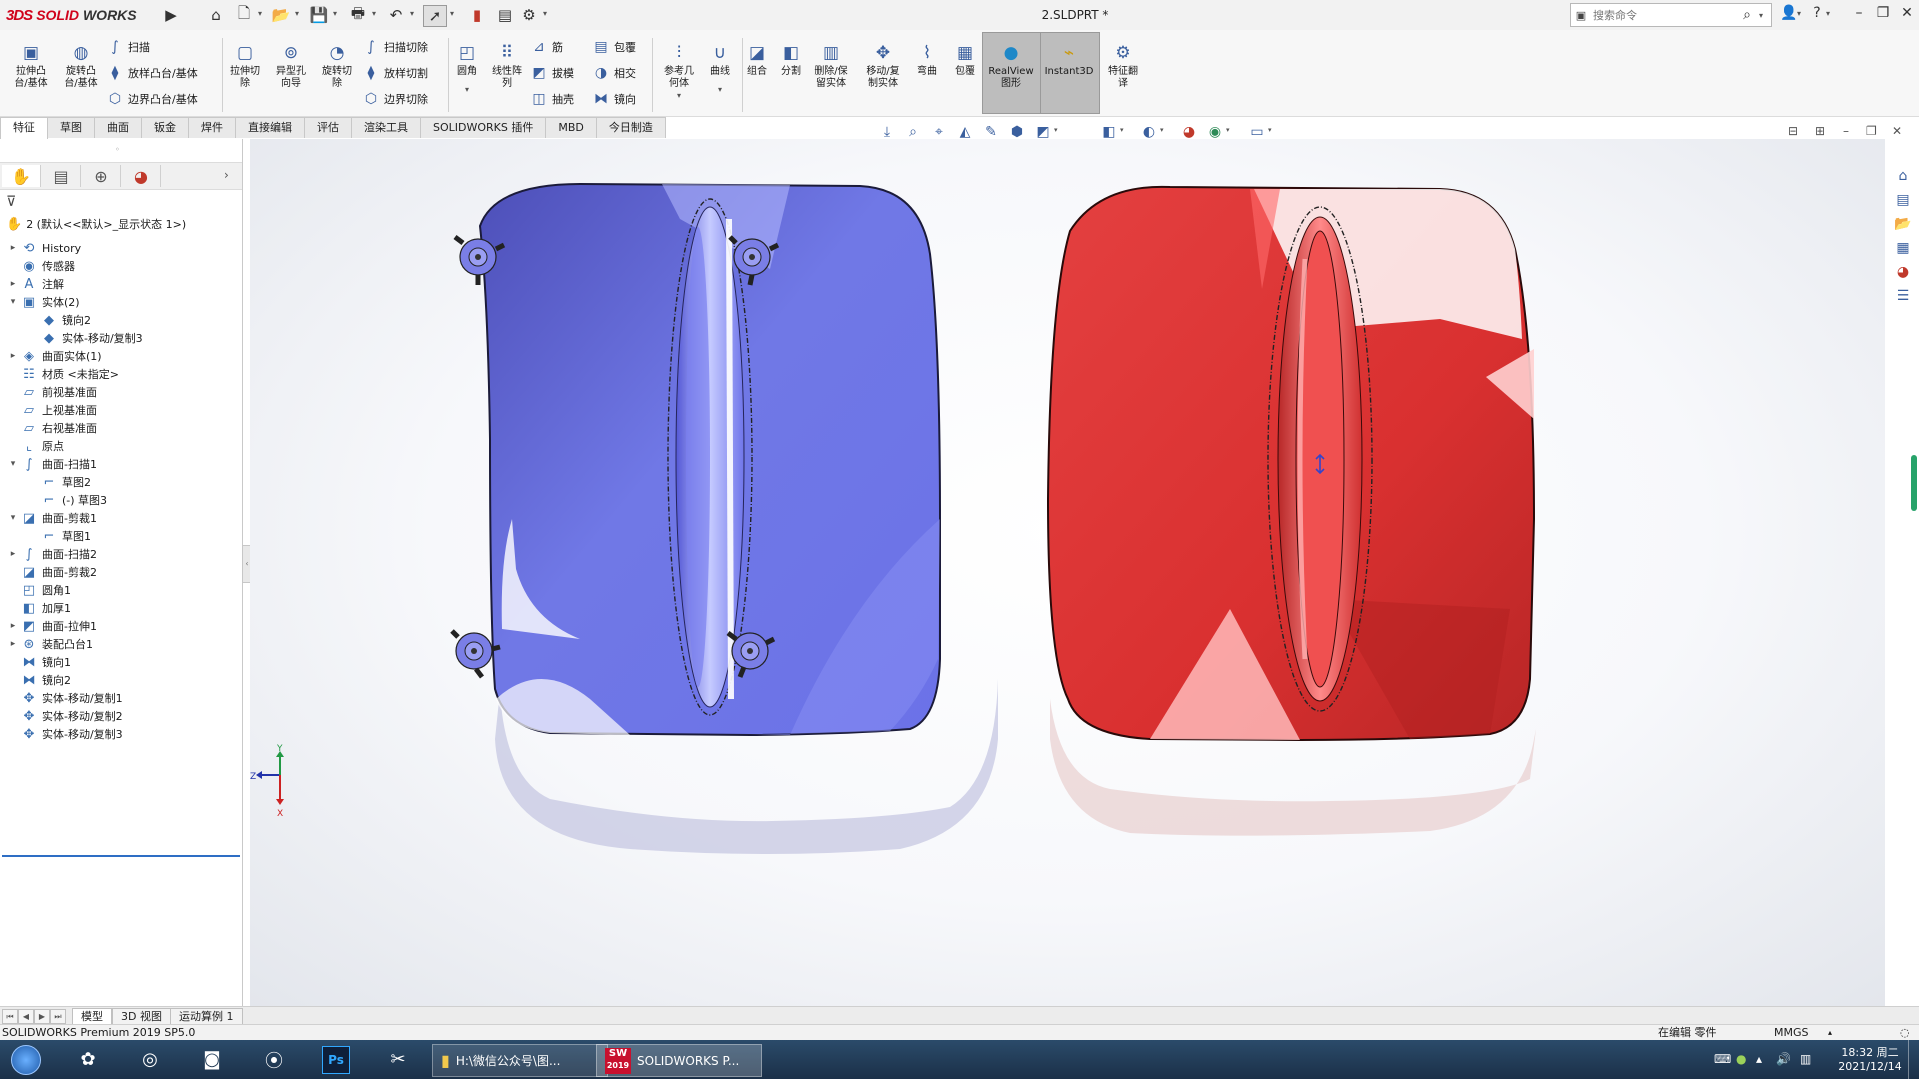  Describe the element at coordinates (1791, 1033) in the screenshot. I see `unit-system: MMGS` at that location.